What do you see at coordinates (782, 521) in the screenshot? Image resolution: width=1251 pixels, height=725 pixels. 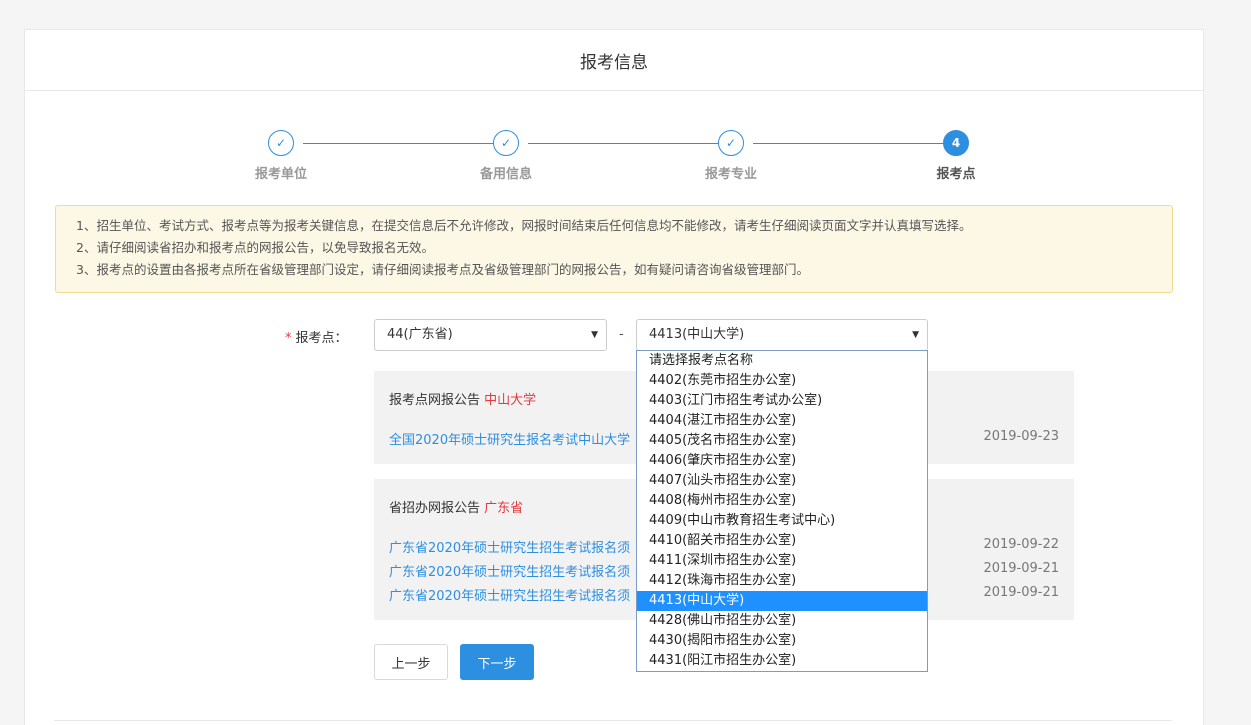 I see `dropdown-option: 4409(中山市教育招生考试中心)` at bounding box center [782, 521].